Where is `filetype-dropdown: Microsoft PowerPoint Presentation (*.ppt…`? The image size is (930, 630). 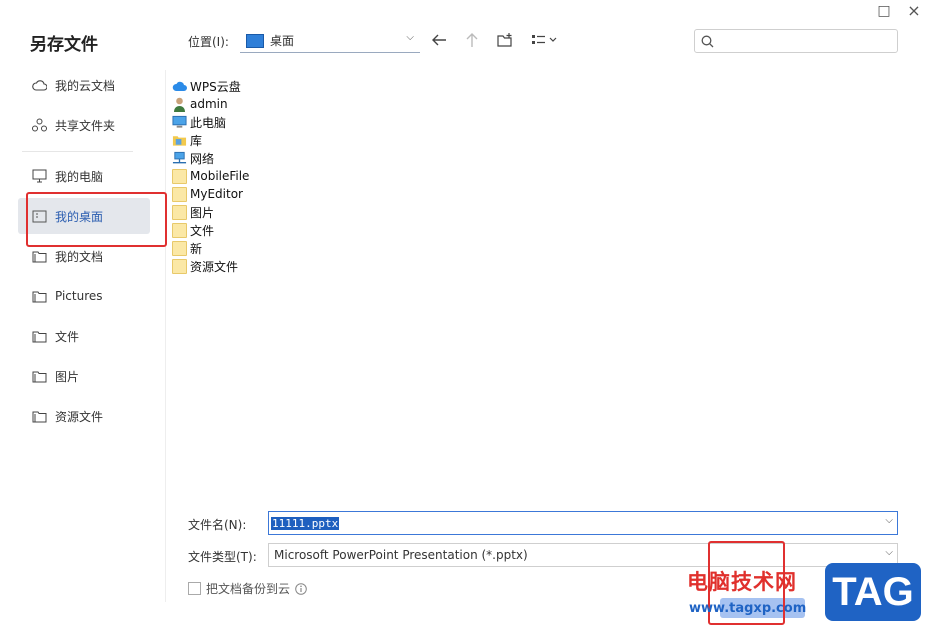 filetype-dropdown: Microsoft PowerPoint Presentation (*.ppt… is located at coordinates (583, 555).